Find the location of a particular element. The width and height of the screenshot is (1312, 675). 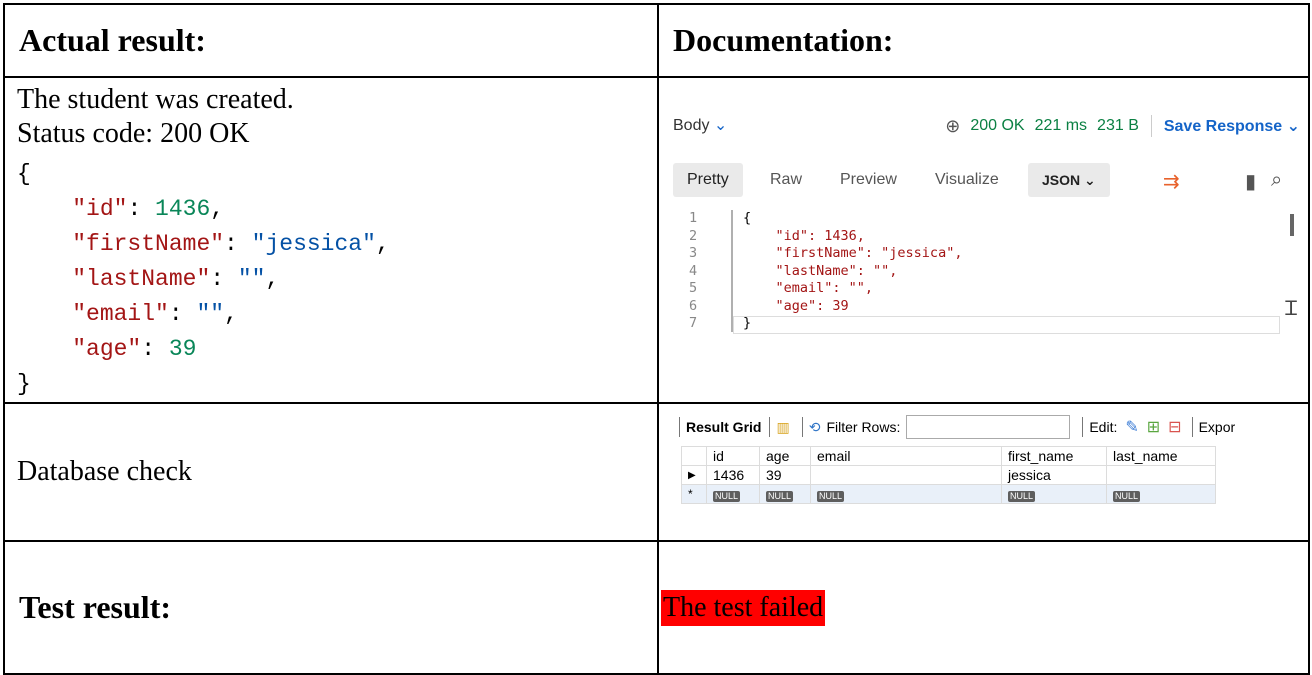

row-marker-header is located at coordinates (694, 456).